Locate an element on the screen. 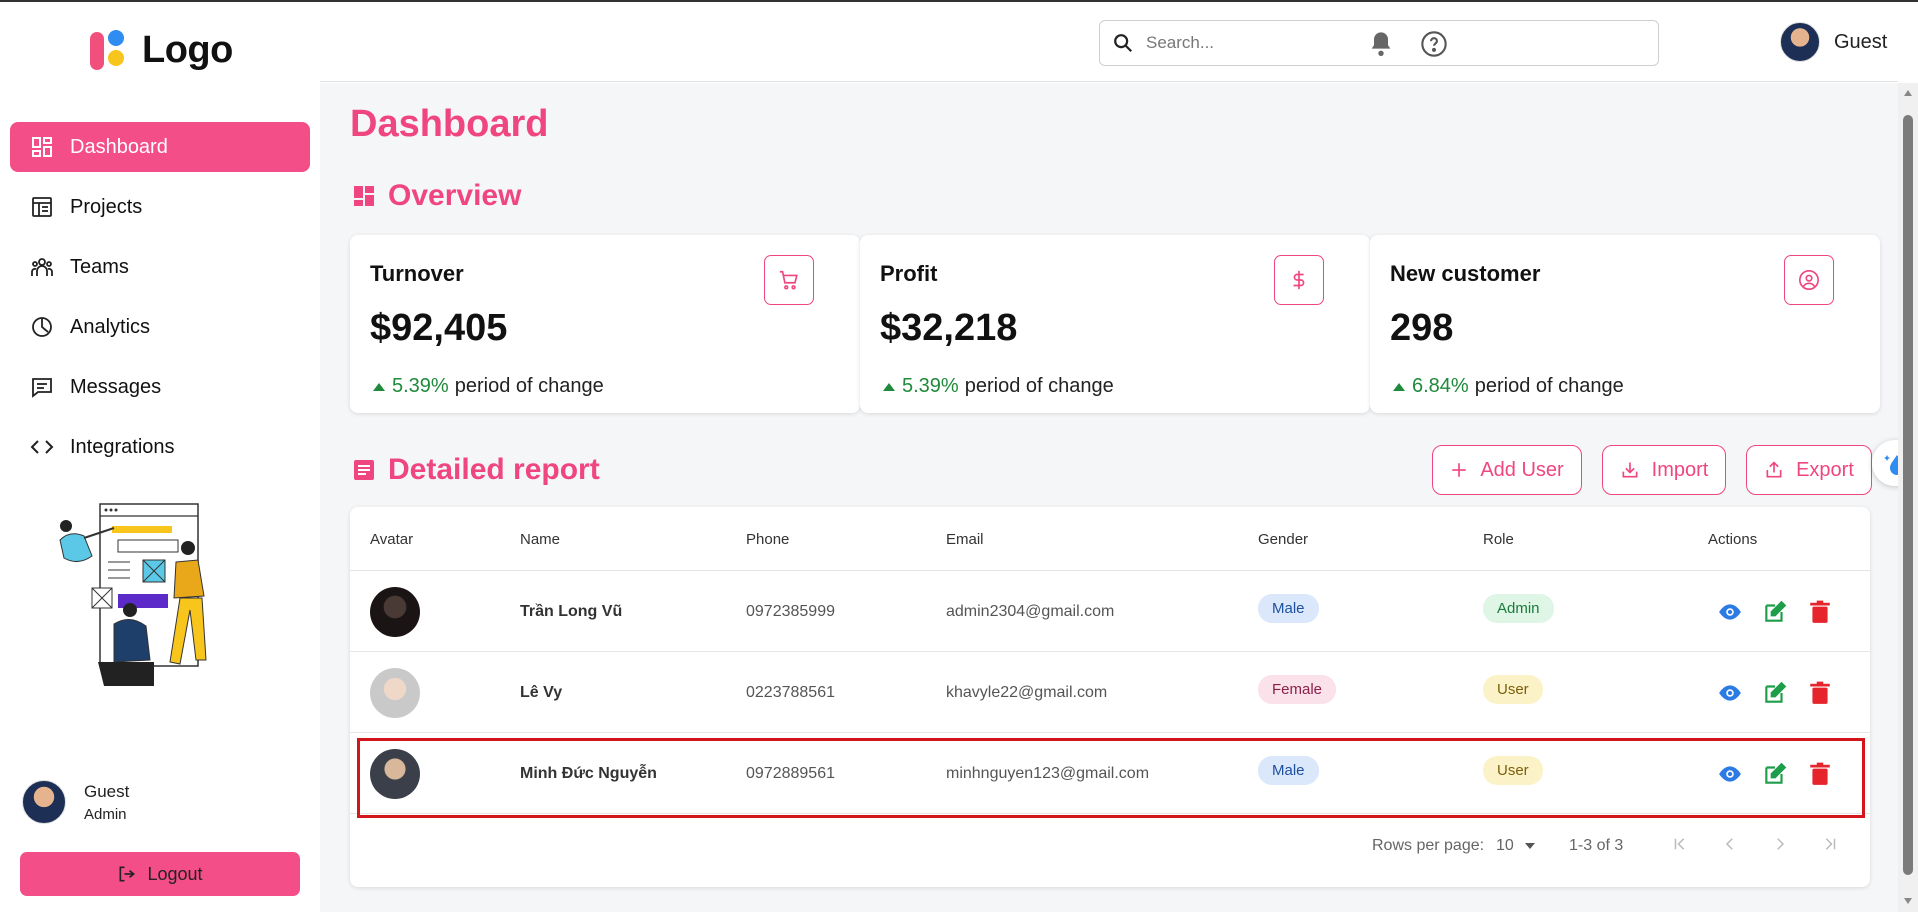  column-header-avatar: Avatar is located at coordinates (391, 539).